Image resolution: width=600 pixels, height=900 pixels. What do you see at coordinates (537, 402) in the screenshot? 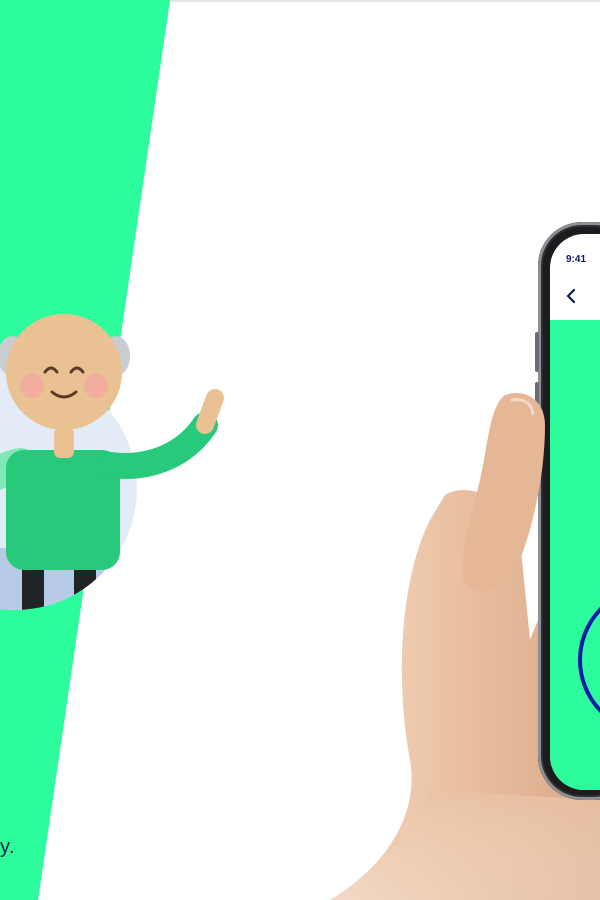
I see `phone-volume-button` at bounding box center [537, 402].